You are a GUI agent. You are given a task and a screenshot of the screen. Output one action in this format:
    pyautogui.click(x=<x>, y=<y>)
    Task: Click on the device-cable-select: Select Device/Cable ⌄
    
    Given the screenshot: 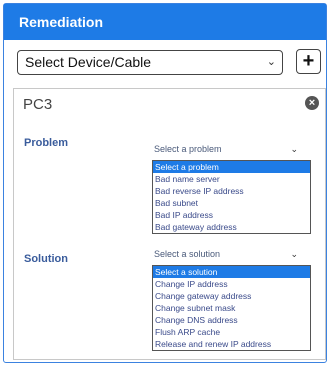 What is the action you would take?
    pyautogui.click(x=150, y=62)
    